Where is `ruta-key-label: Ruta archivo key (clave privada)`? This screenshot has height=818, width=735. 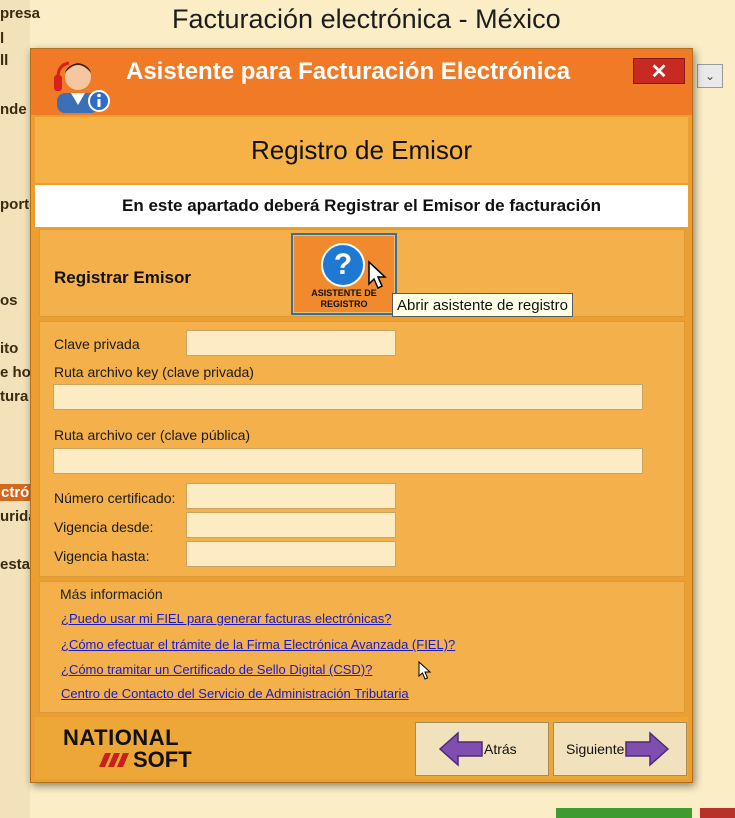 ruta-key-label: Ruta archivo key (clave privada) is located at coordinates (154, 372).